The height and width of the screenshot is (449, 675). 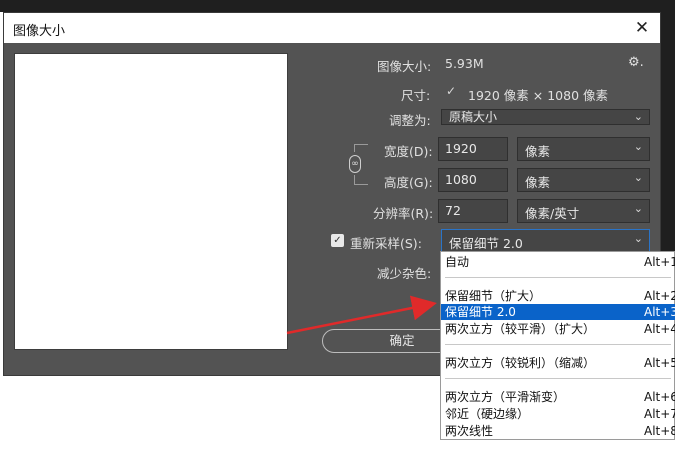 I want to click on resample-label: 重新采样(S):, so click(x=386, y=243).